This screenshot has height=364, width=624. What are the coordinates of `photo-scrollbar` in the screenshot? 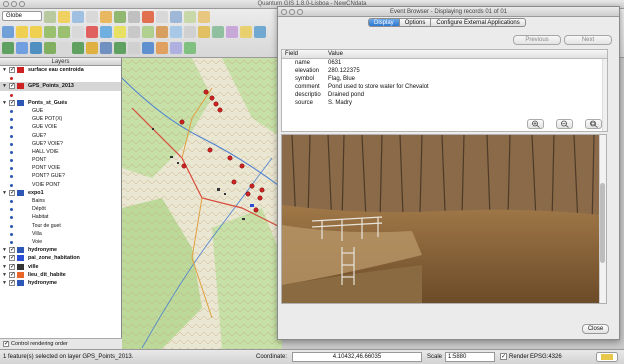 It's located at (602, 219).